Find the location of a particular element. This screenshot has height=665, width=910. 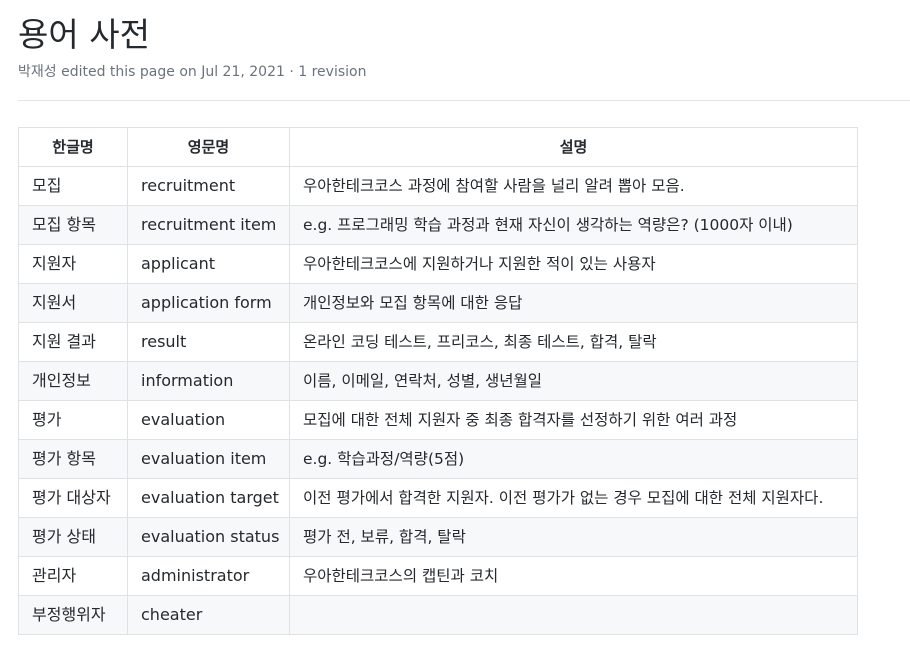

cell-korean: 부정행위자 is located at coordinates (73, 615).